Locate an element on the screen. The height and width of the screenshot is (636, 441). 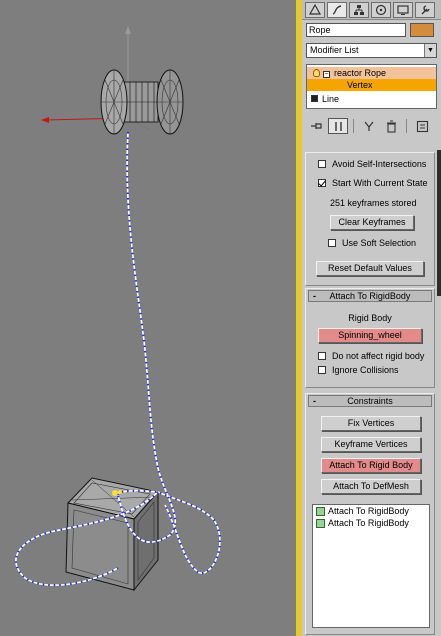
stack-item-label: Vertex is located at coordinates (360, 85).